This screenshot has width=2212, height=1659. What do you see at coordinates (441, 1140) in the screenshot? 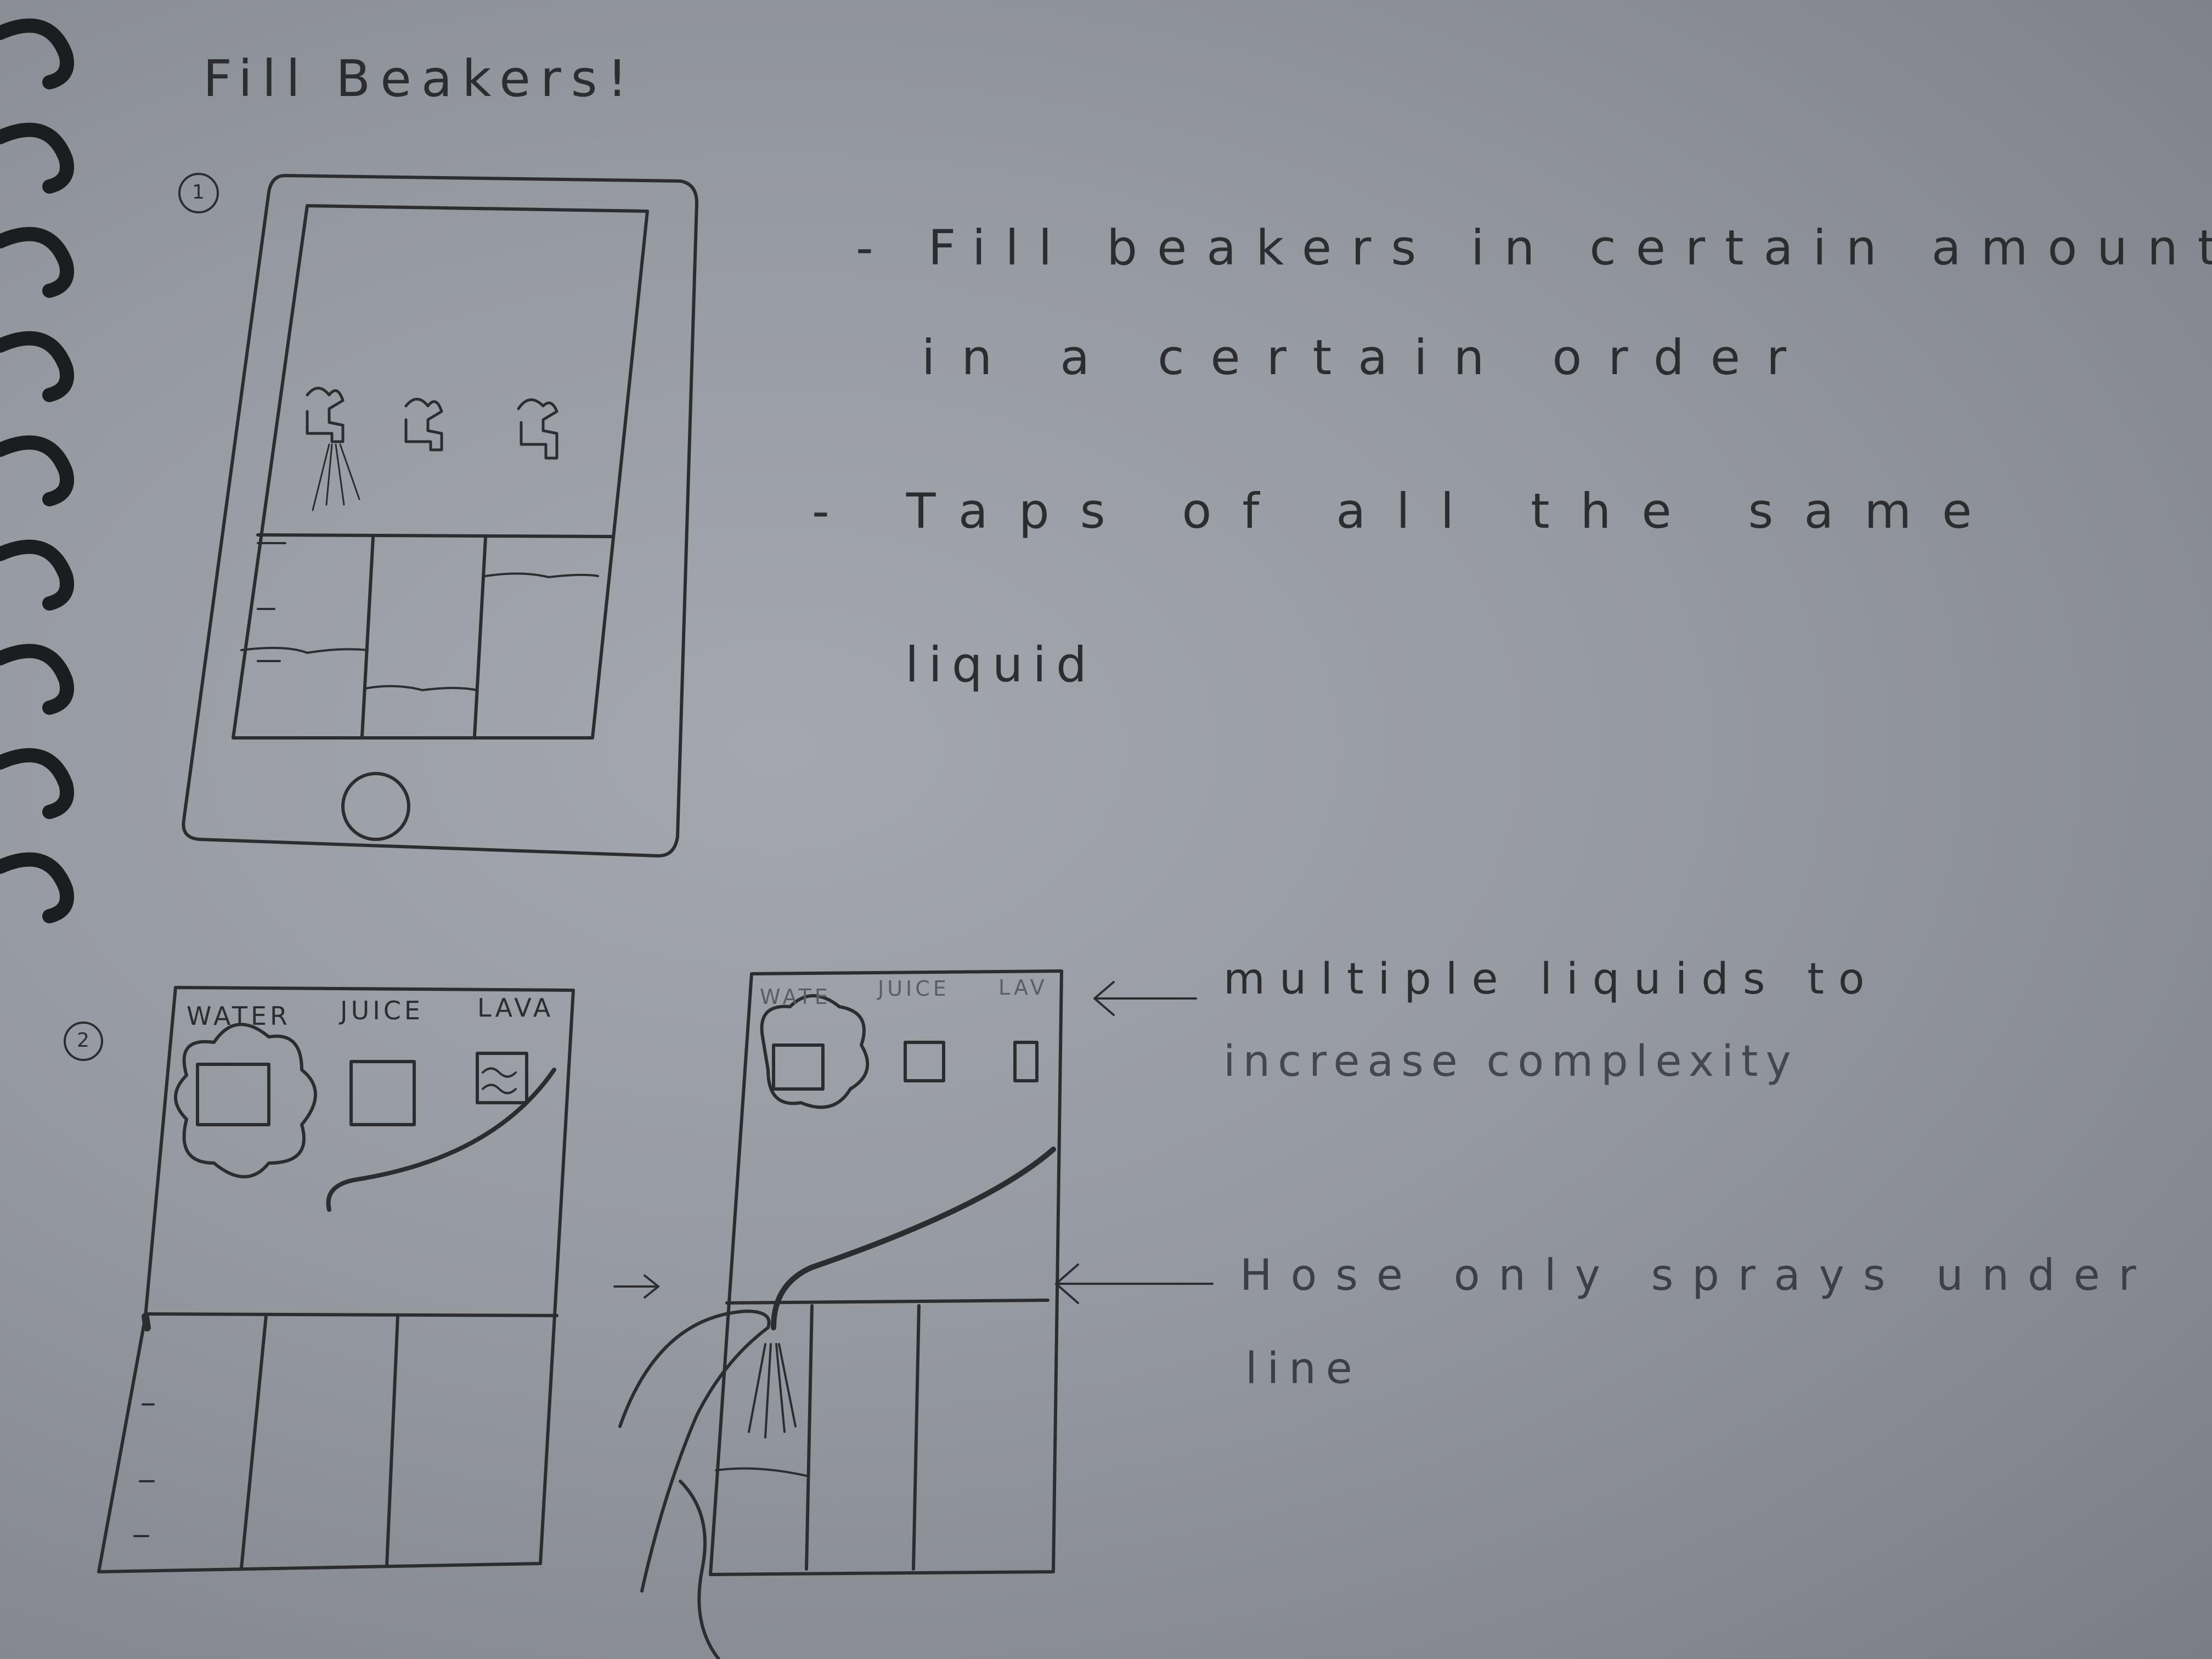
I see `hose-icon` at bounding box center [441, 1140].